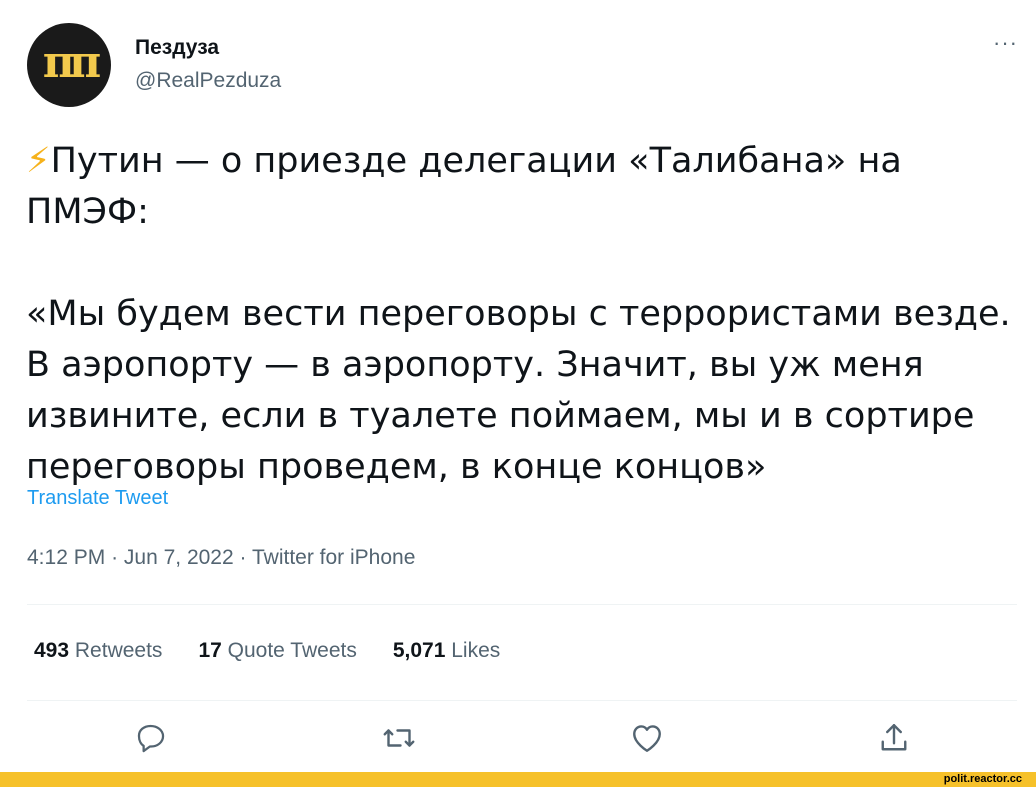 The height and width of the screenshot is (787, 1036). I want to click on stat-retweets: 493 Retweets, so click(98, 651).